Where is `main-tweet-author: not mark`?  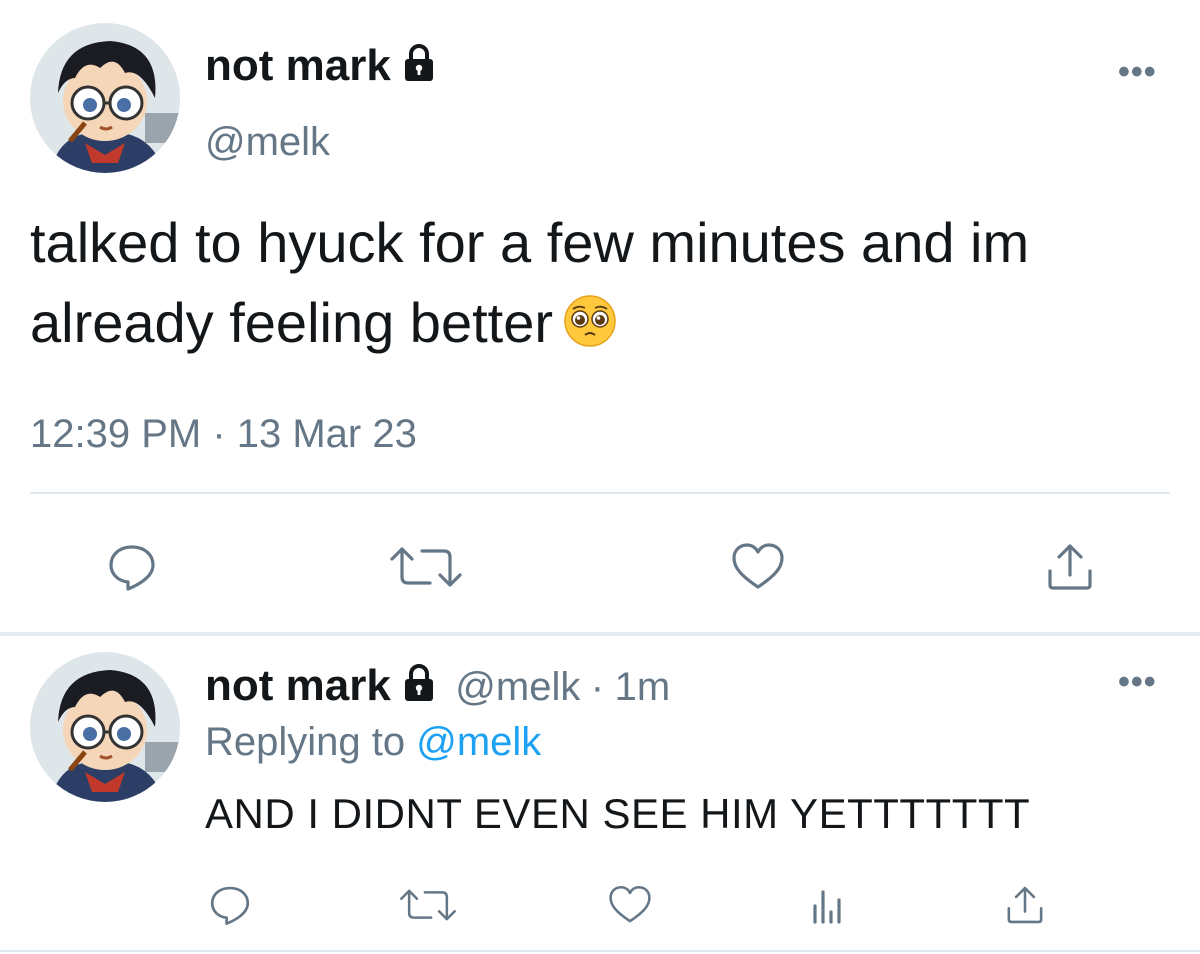
main-tweet-author: not mark is located at coordinates (322, 66).